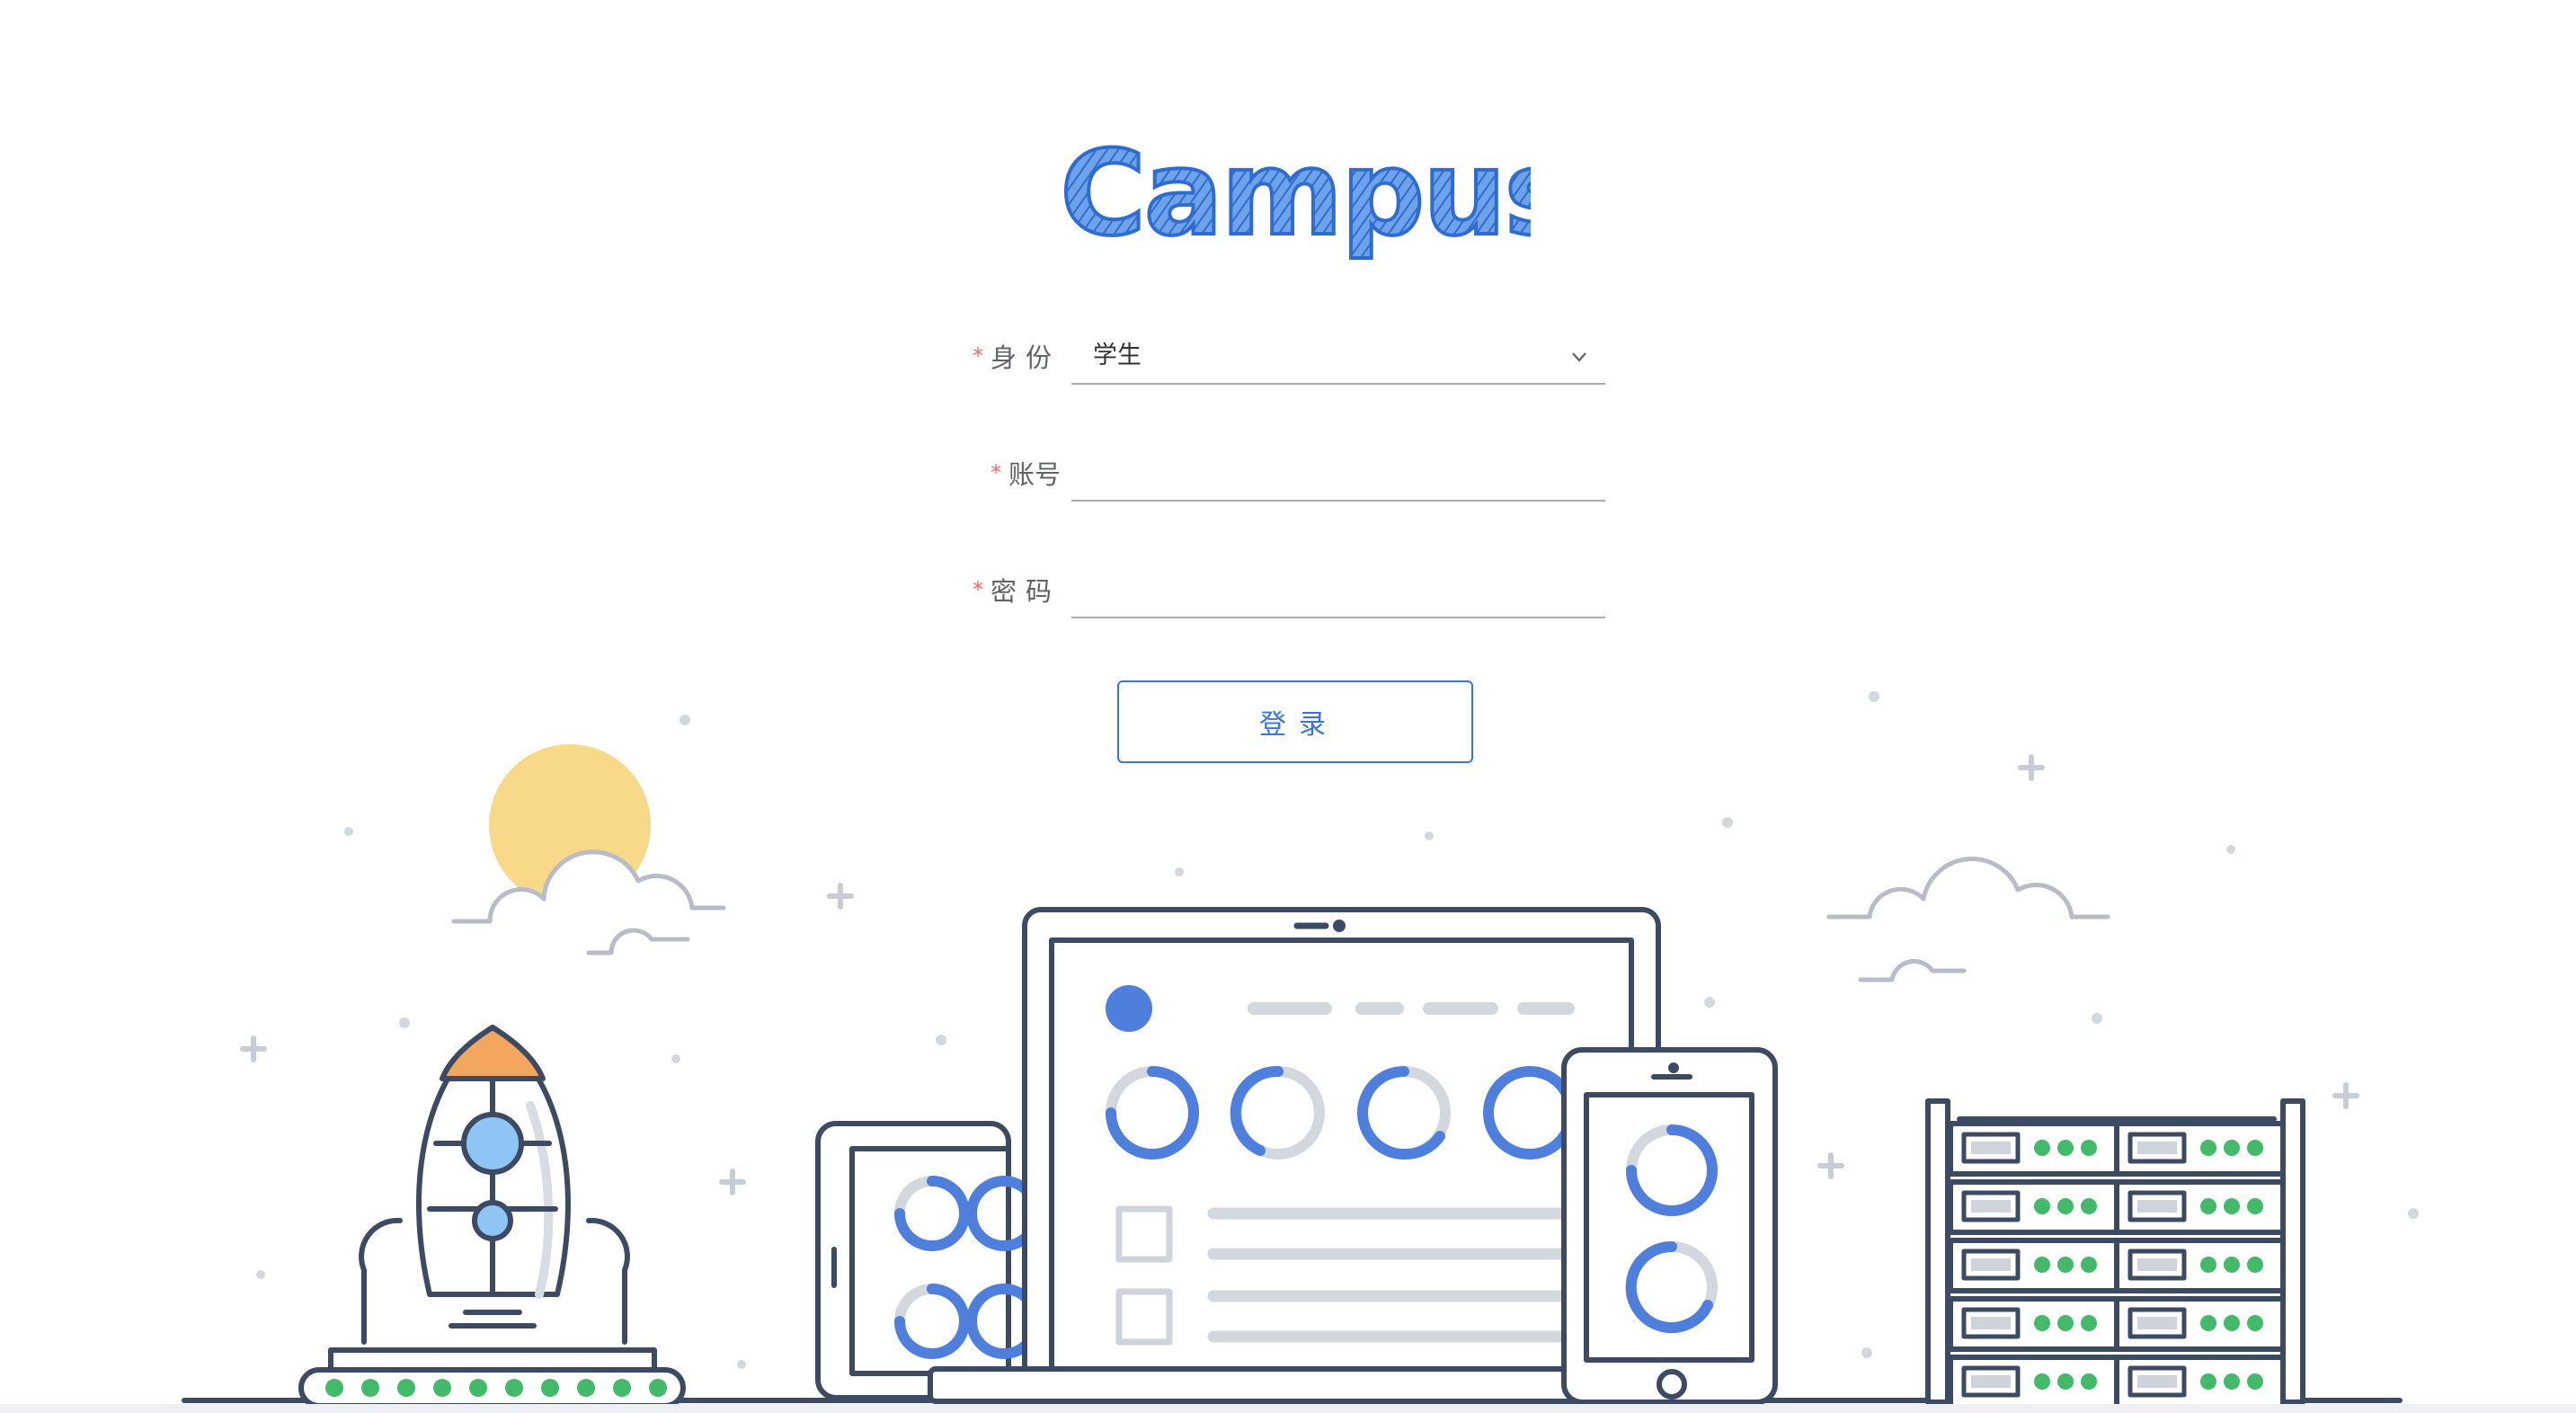  Describe the element at coordinates (1017, 357) in the screenshot. I see `identity-label: * 身份` at that location.